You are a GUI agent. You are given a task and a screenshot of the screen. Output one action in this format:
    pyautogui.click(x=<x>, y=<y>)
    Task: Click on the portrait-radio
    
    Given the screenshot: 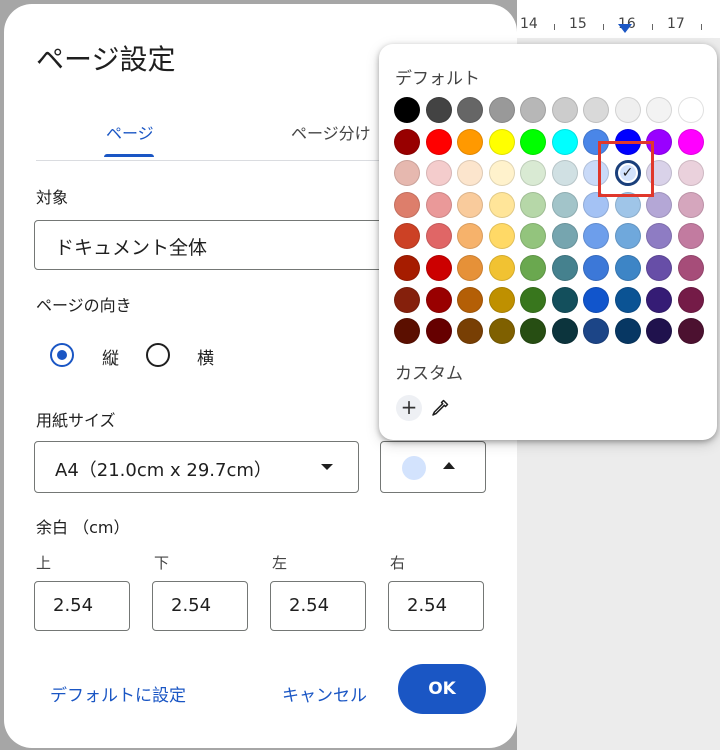 What is the action you would take?
    pyautogui.click(x=62, y=355)
    